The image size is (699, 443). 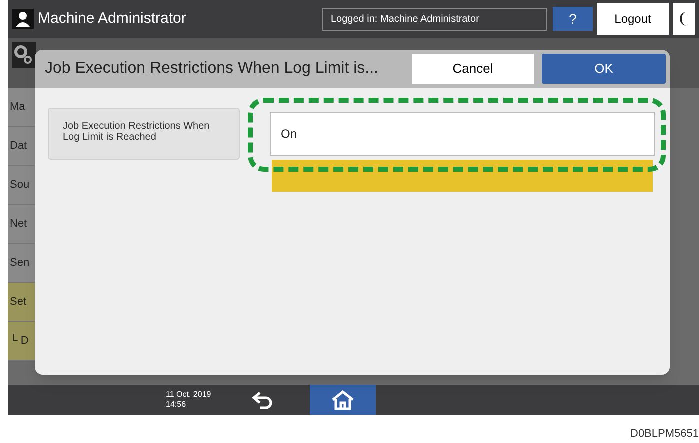 What do you see at coordinates (684, 19) in the screenshot?
I see `moon-icon` at bounding box center [684, 19].